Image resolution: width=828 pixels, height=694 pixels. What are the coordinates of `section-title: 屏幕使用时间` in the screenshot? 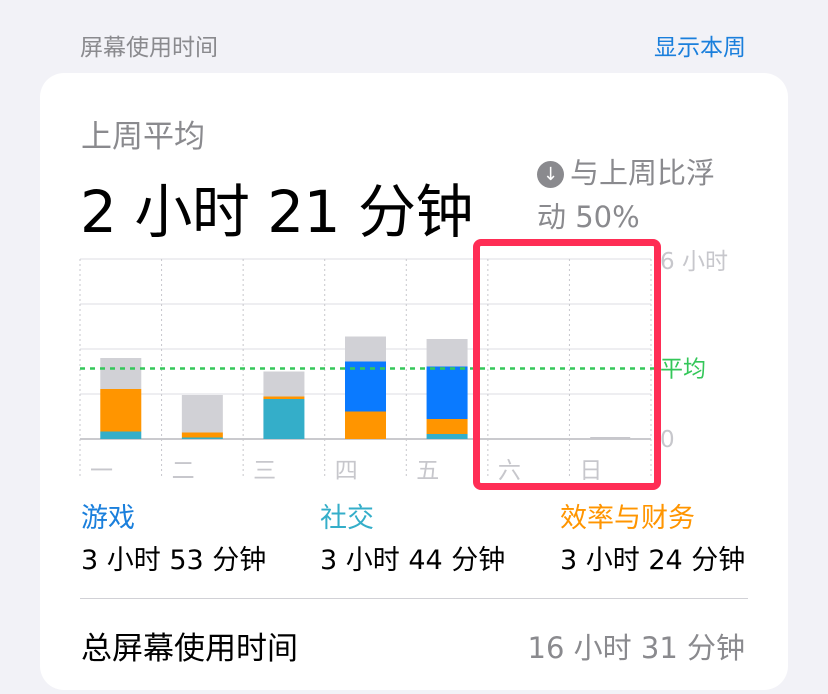 It's located at (149, 48).